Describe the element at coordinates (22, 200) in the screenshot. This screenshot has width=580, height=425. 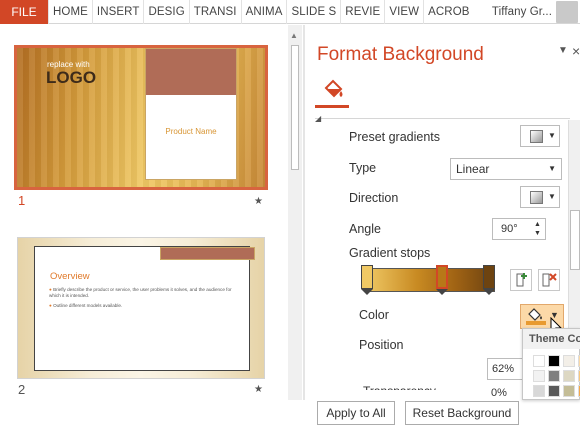
I see `slide-number-1: 1` at that location.